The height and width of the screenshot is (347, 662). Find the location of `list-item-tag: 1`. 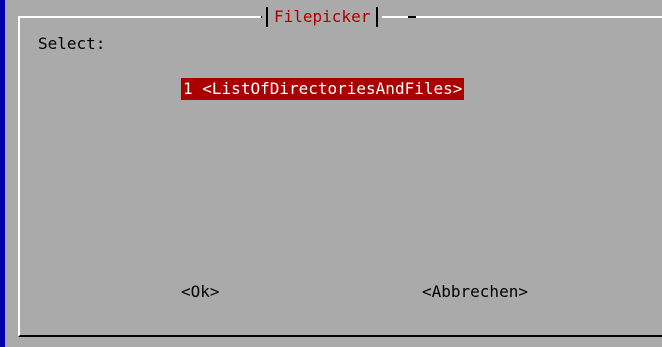

list-item-tag: 1 is located at coordinates (188, 88).